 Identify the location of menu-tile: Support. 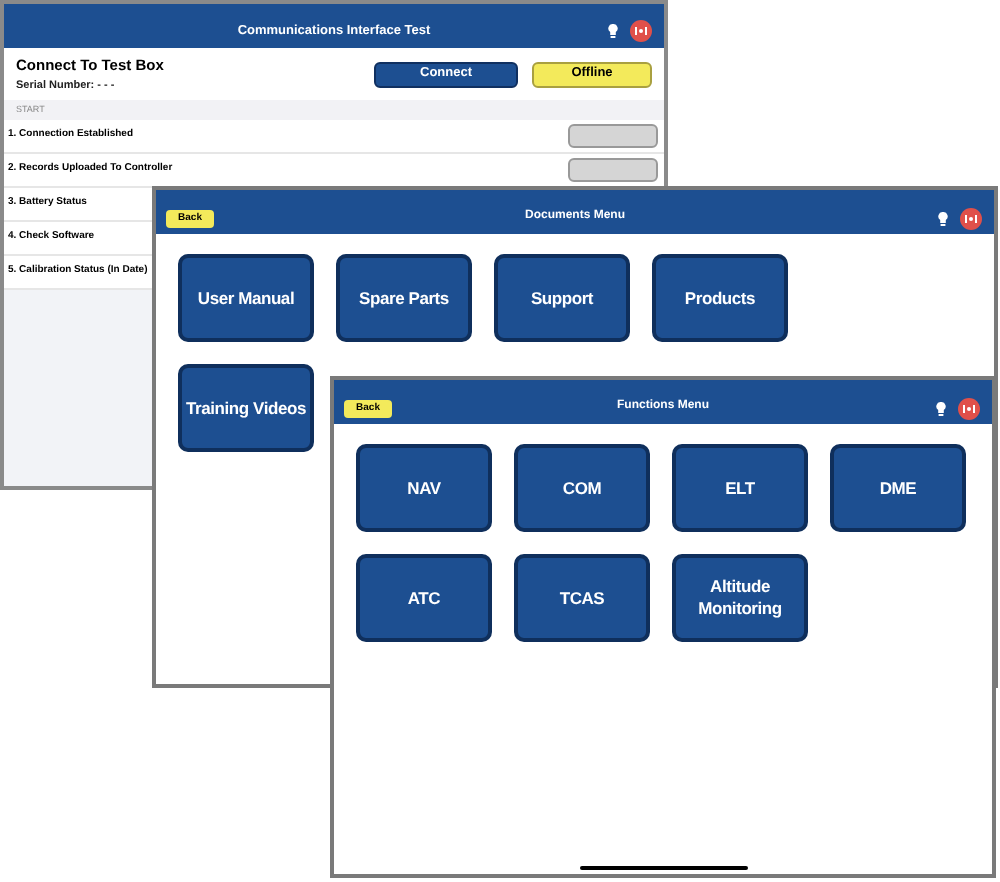
(562, 298).